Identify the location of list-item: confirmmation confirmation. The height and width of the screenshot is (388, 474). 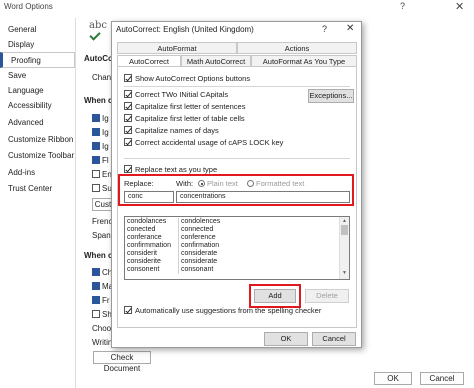
(232, 246).